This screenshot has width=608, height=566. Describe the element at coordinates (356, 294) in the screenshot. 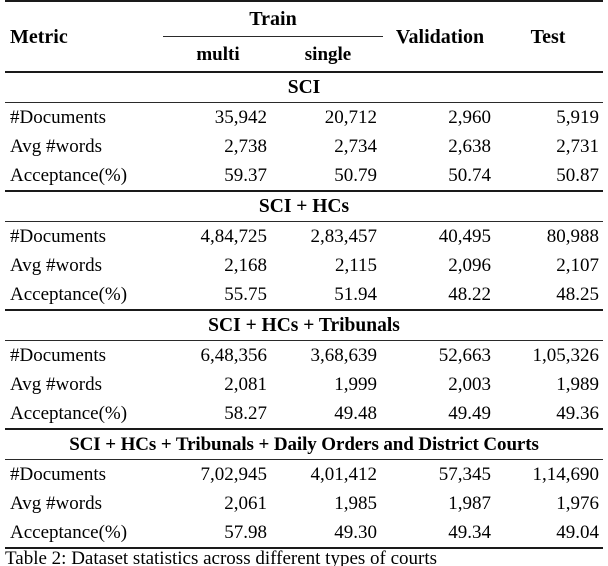

I see `cell-train-single: 51.94` at that location.